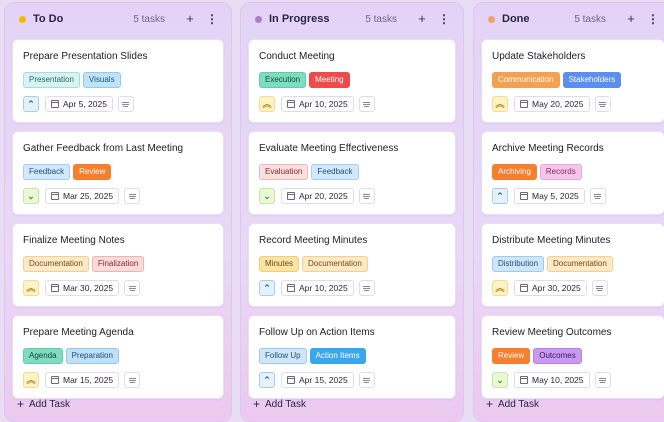  Describe the element at coordinates (526, 80) in the screenshot. I see `tag-badge: Communication` at that location.